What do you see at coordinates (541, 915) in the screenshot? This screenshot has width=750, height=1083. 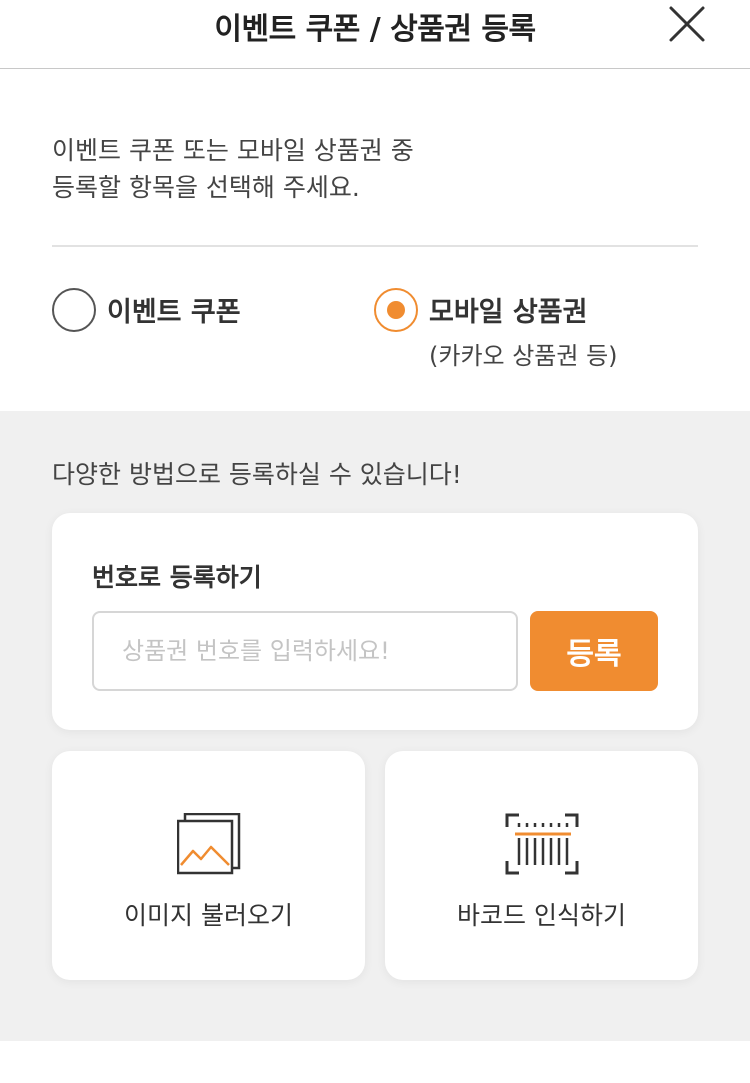 I see `scan-barcode-label: 바코드 인식하기` at bounding box center [541, 915].